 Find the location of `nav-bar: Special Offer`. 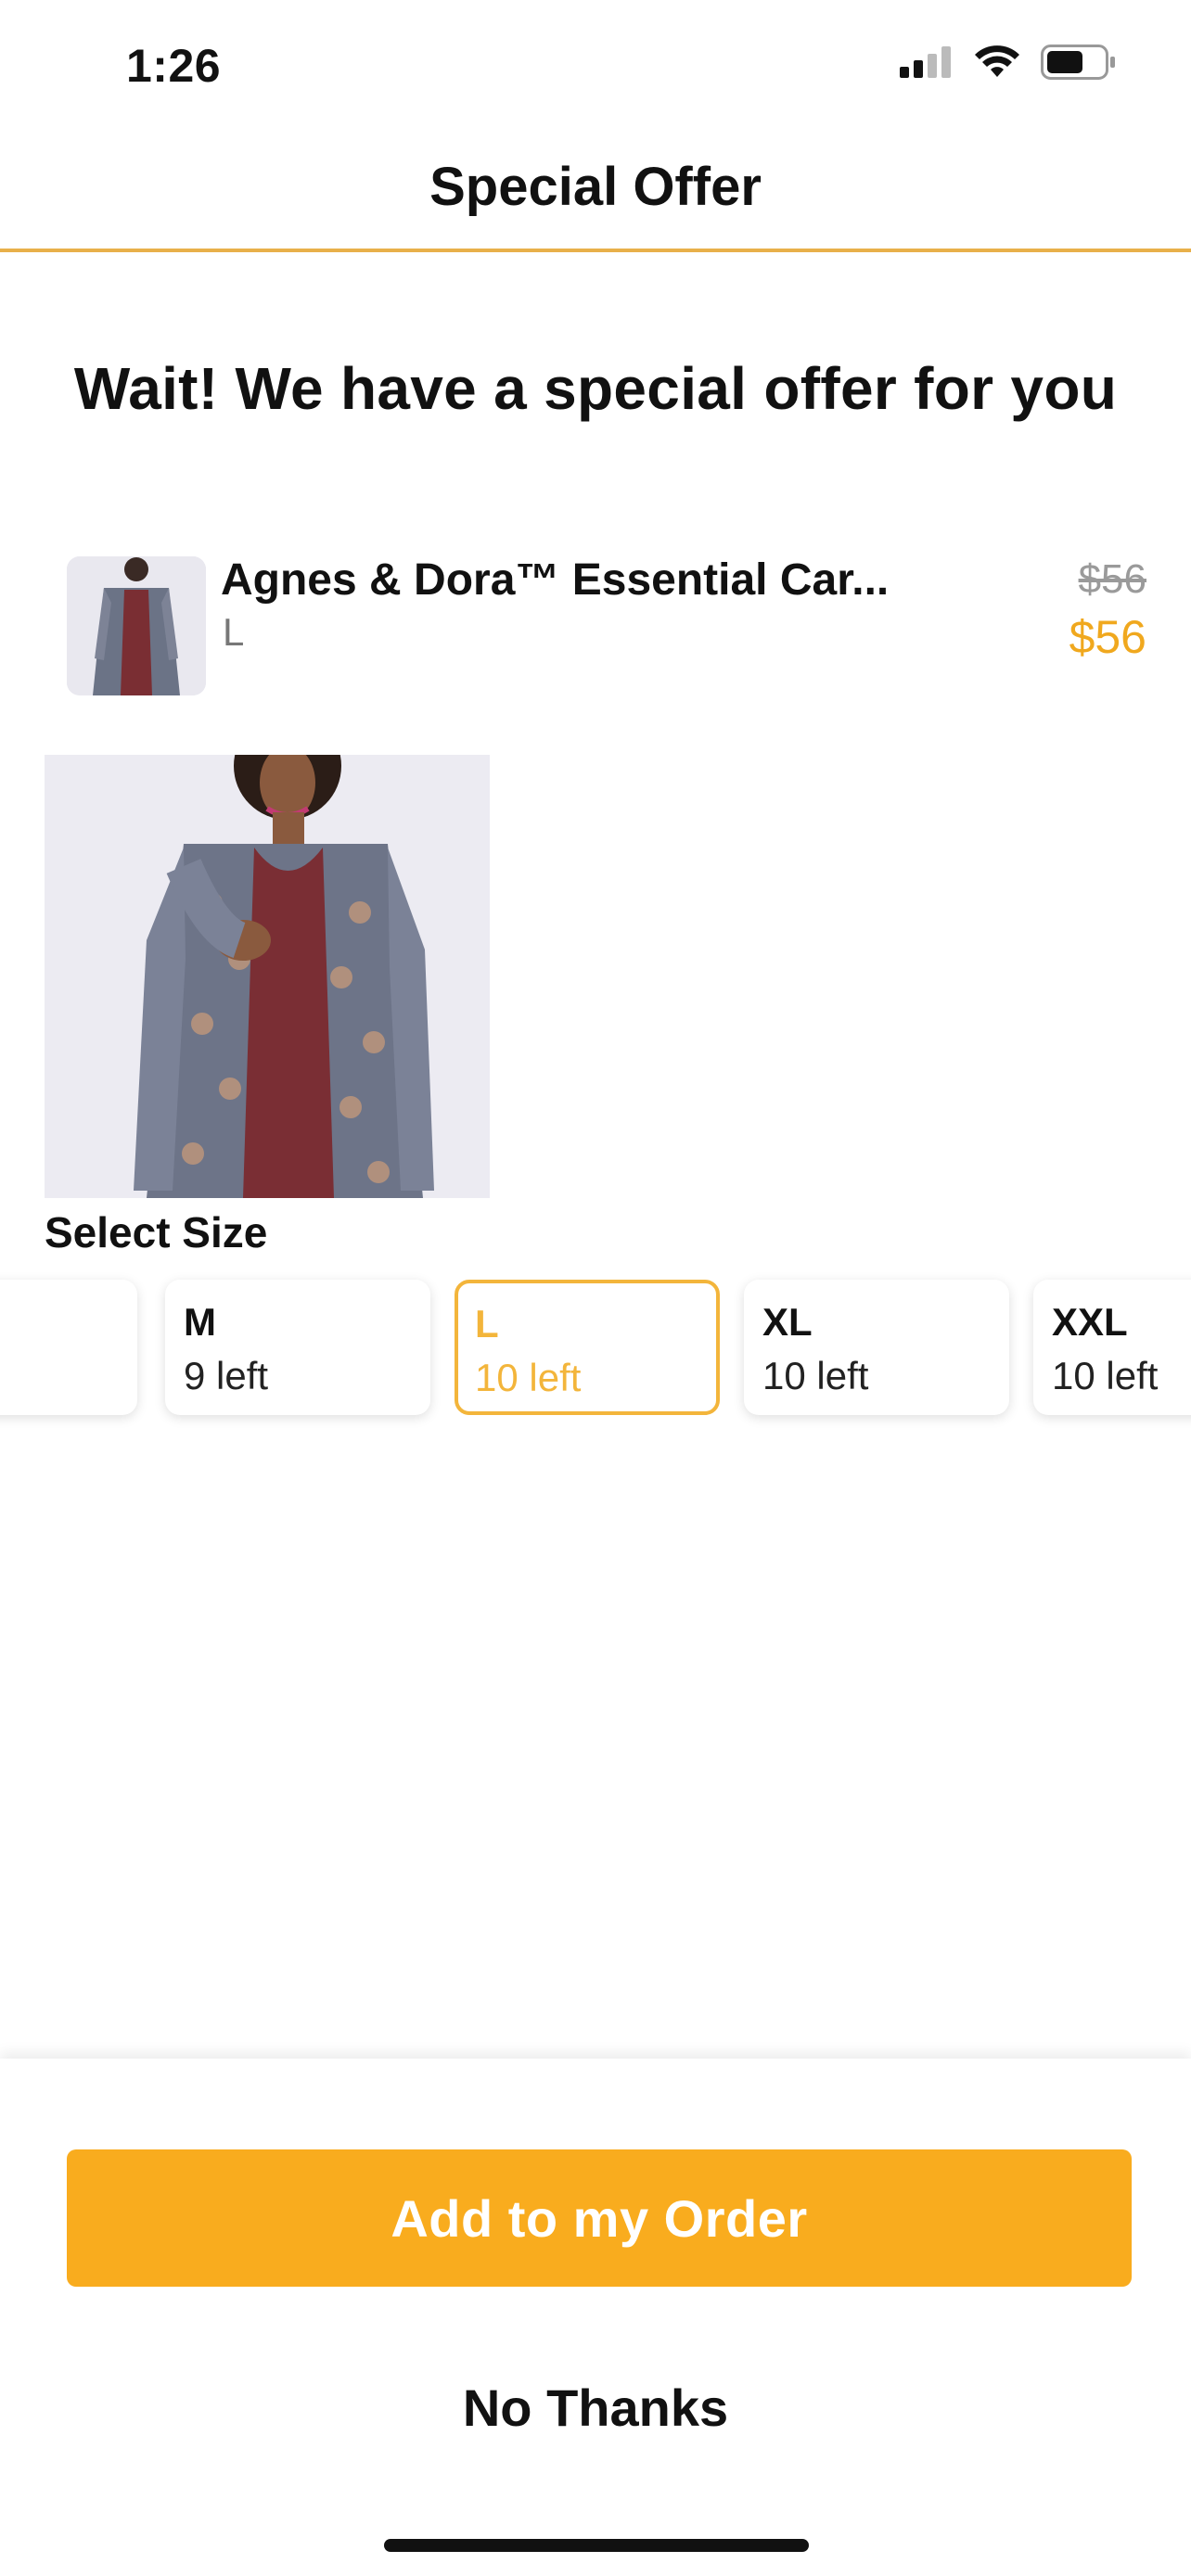

nav-bar: Special Offer is located at coordinates (595, 191).